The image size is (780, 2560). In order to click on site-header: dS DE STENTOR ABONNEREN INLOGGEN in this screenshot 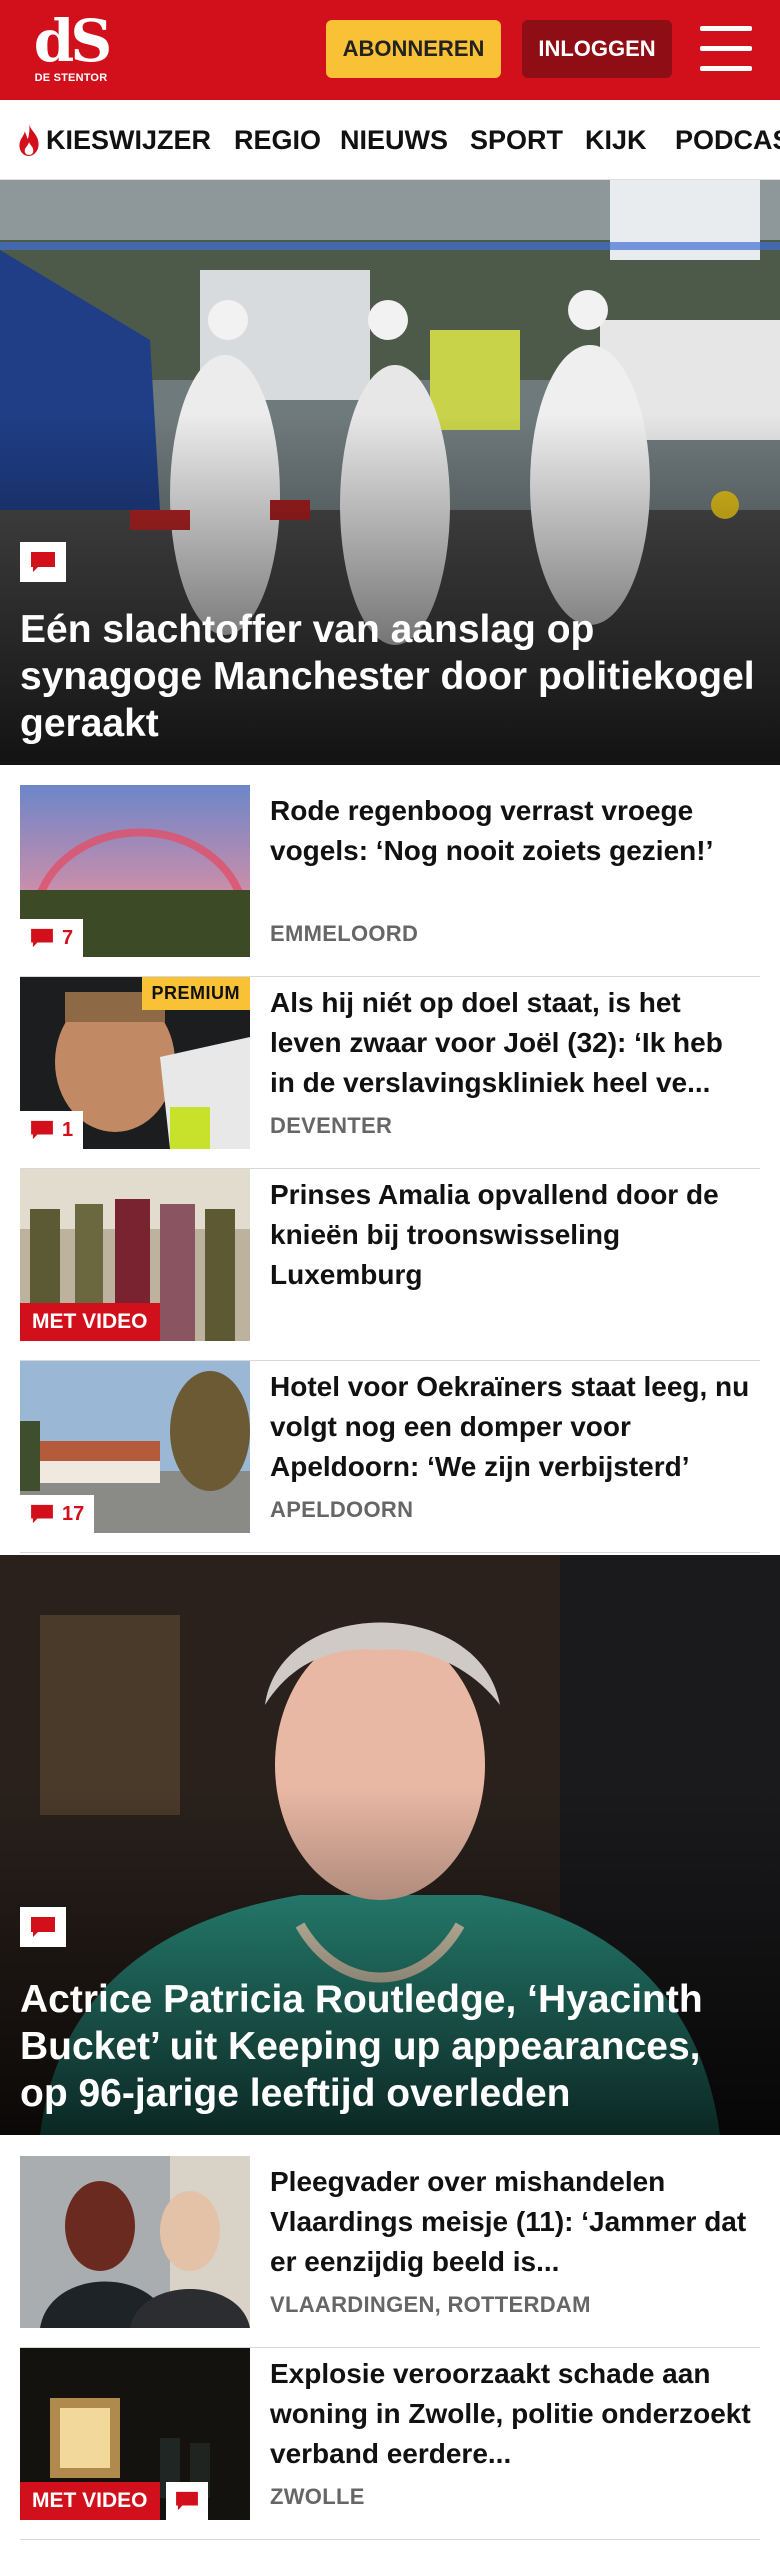, I will do `click(390, 50)`.